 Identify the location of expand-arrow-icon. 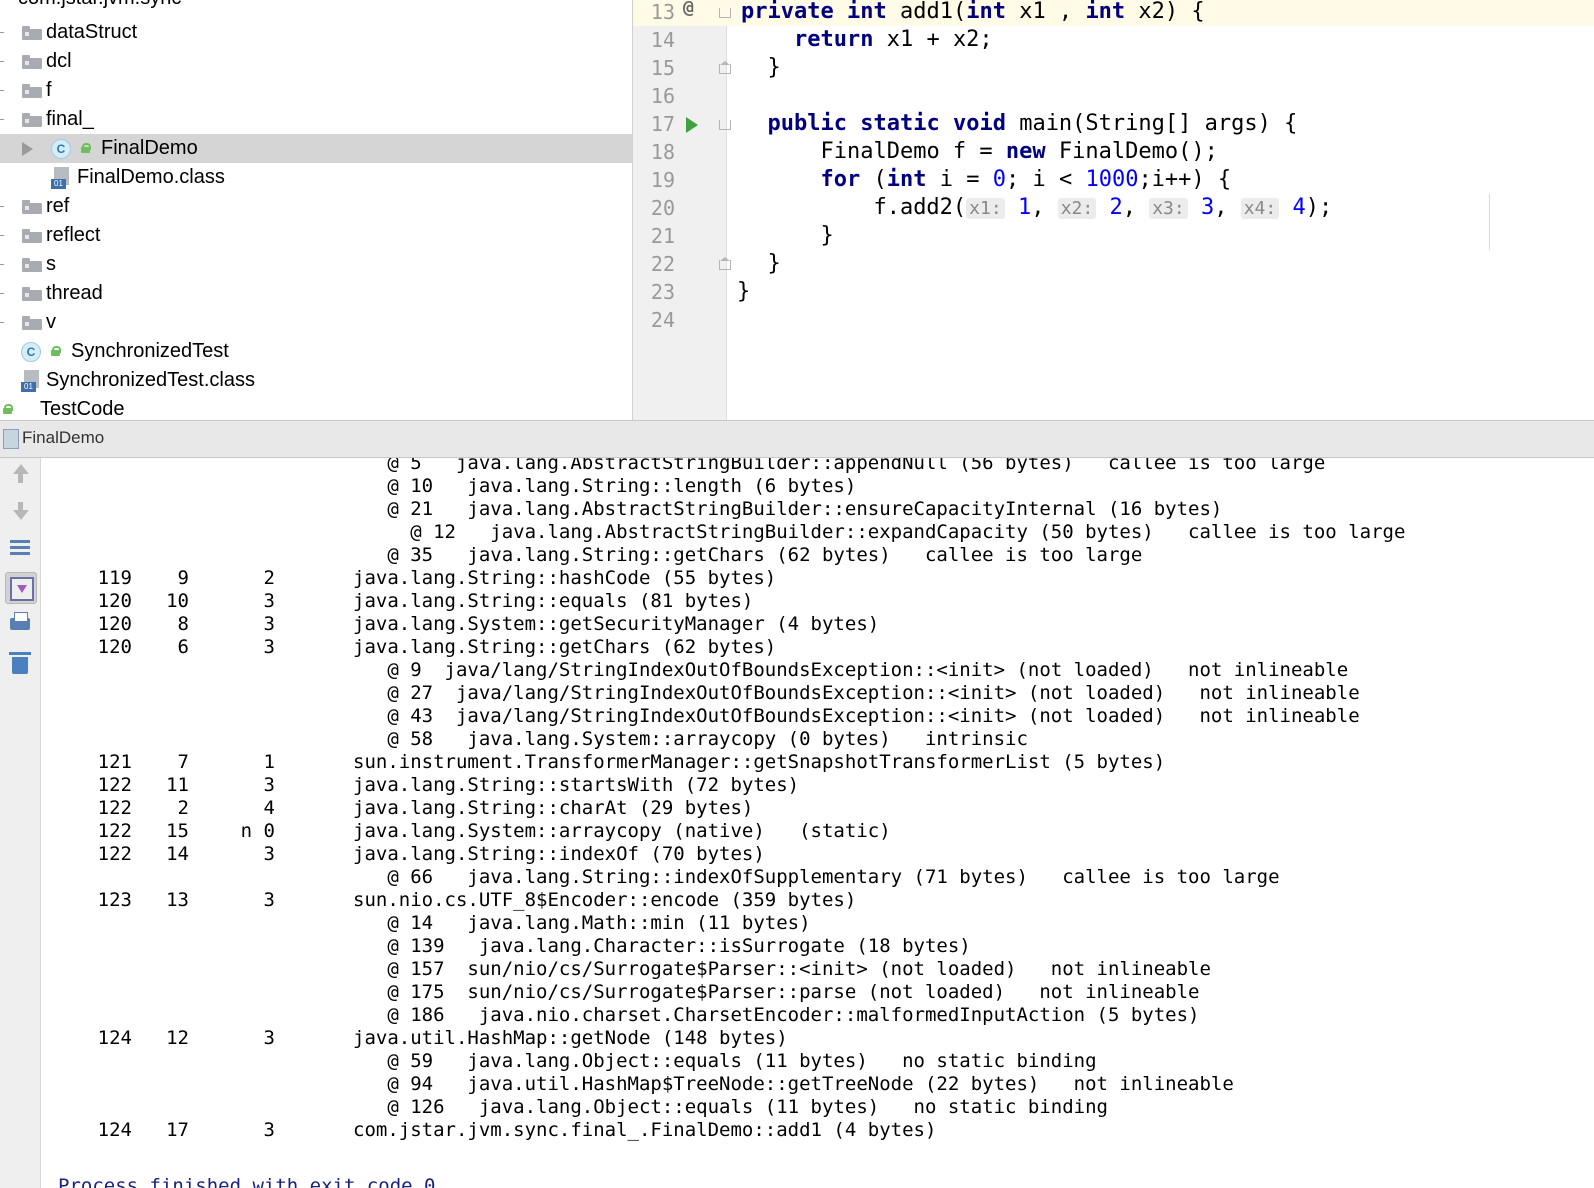
(27, 149).